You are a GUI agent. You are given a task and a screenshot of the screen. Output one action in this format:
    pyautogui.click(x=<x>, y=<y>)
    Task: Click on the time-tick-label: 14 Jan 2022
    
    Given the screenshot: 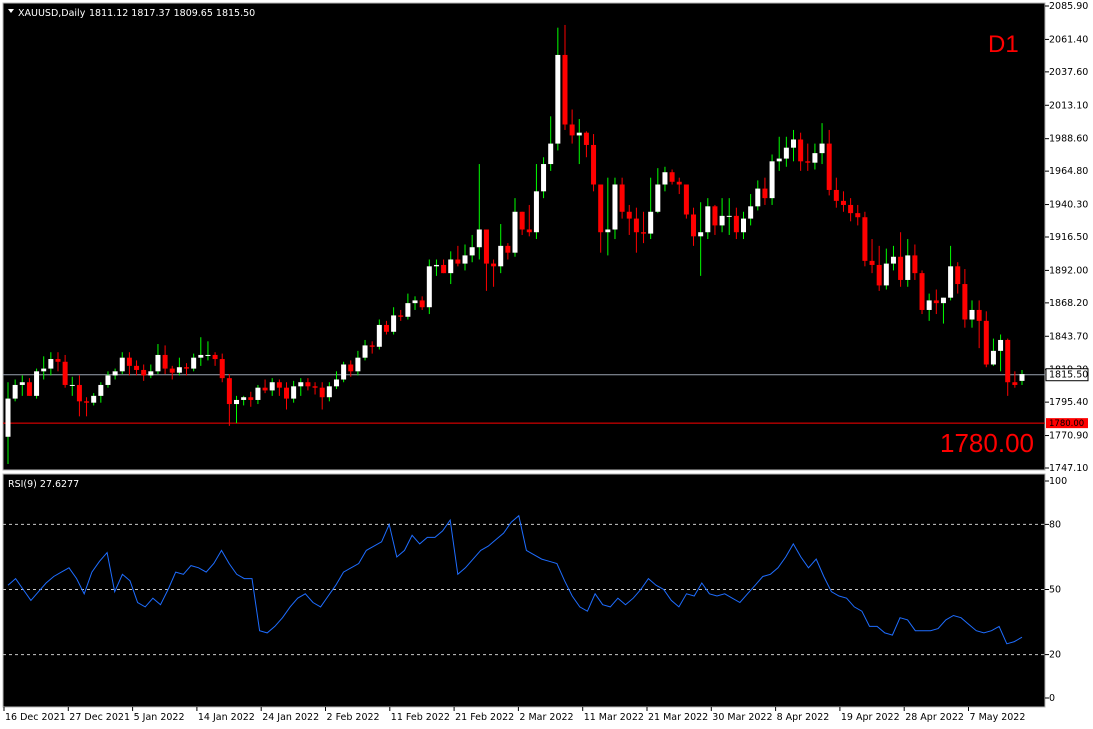 What is the action you would take?
    pyautogui.click(x=226, y=717)
    